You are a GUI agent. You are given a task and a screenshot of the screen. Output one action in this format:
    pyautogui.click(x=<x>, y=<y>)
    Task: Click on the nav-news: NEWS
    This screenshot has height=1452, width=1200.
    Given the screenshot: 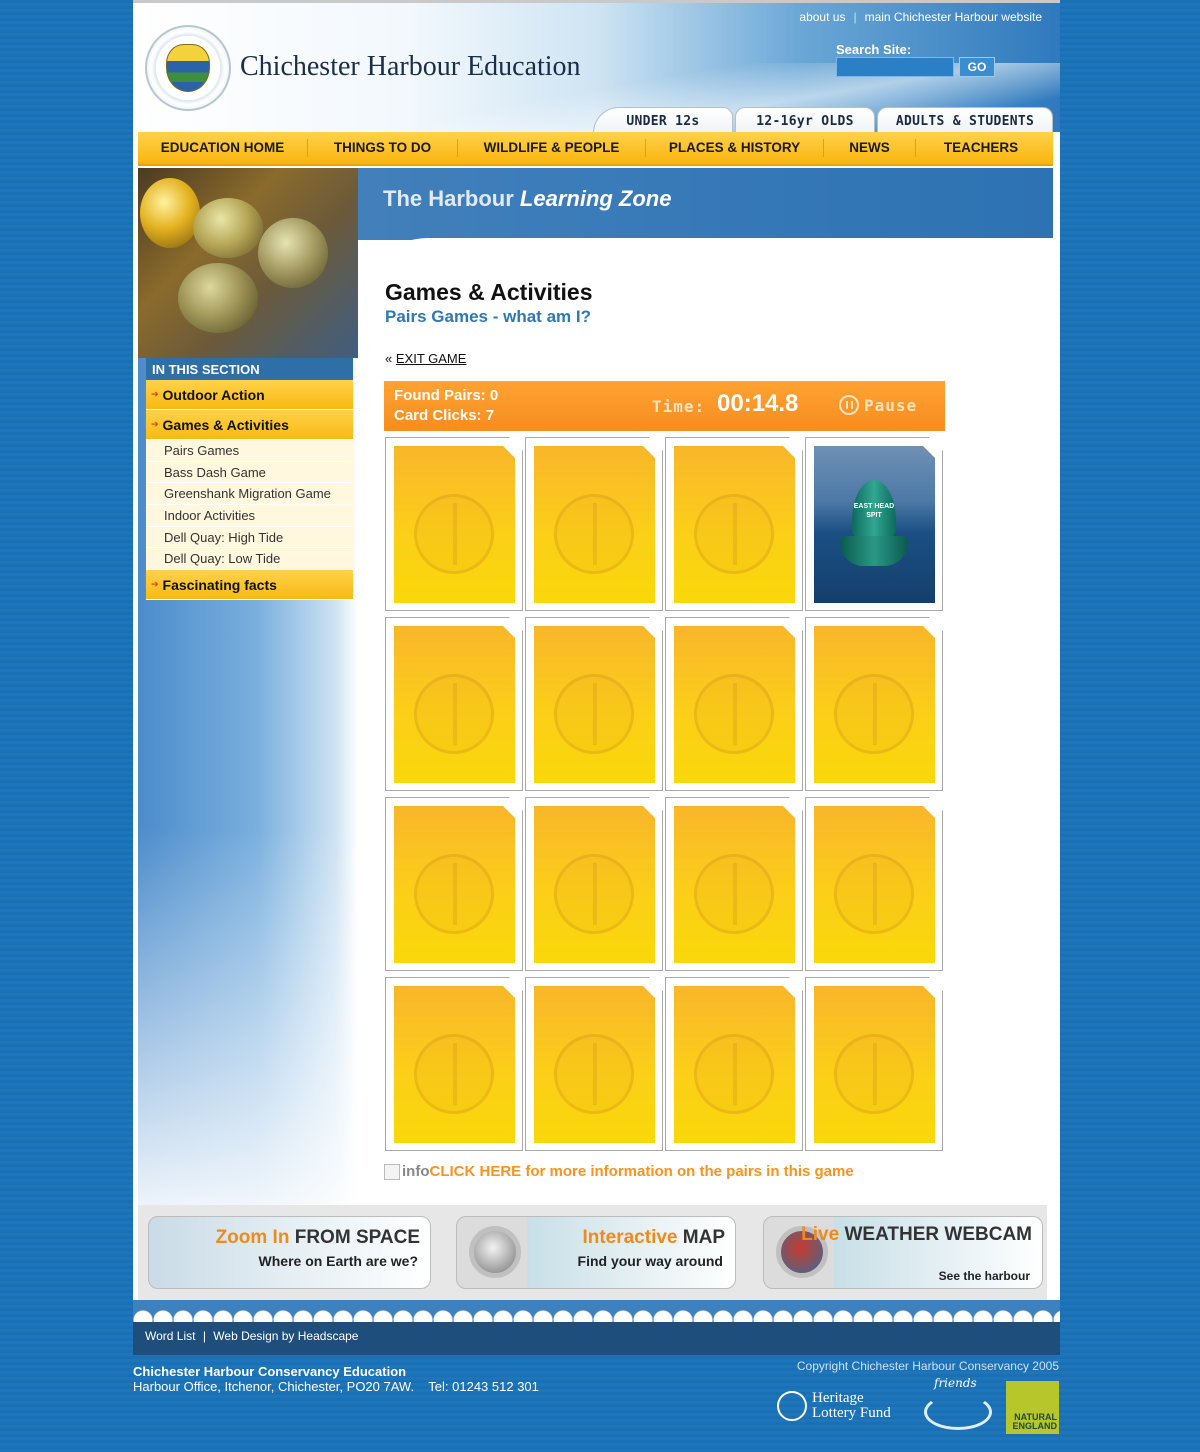 What is the action you would take?
    pyautogui.click(x=870, y=148)
    